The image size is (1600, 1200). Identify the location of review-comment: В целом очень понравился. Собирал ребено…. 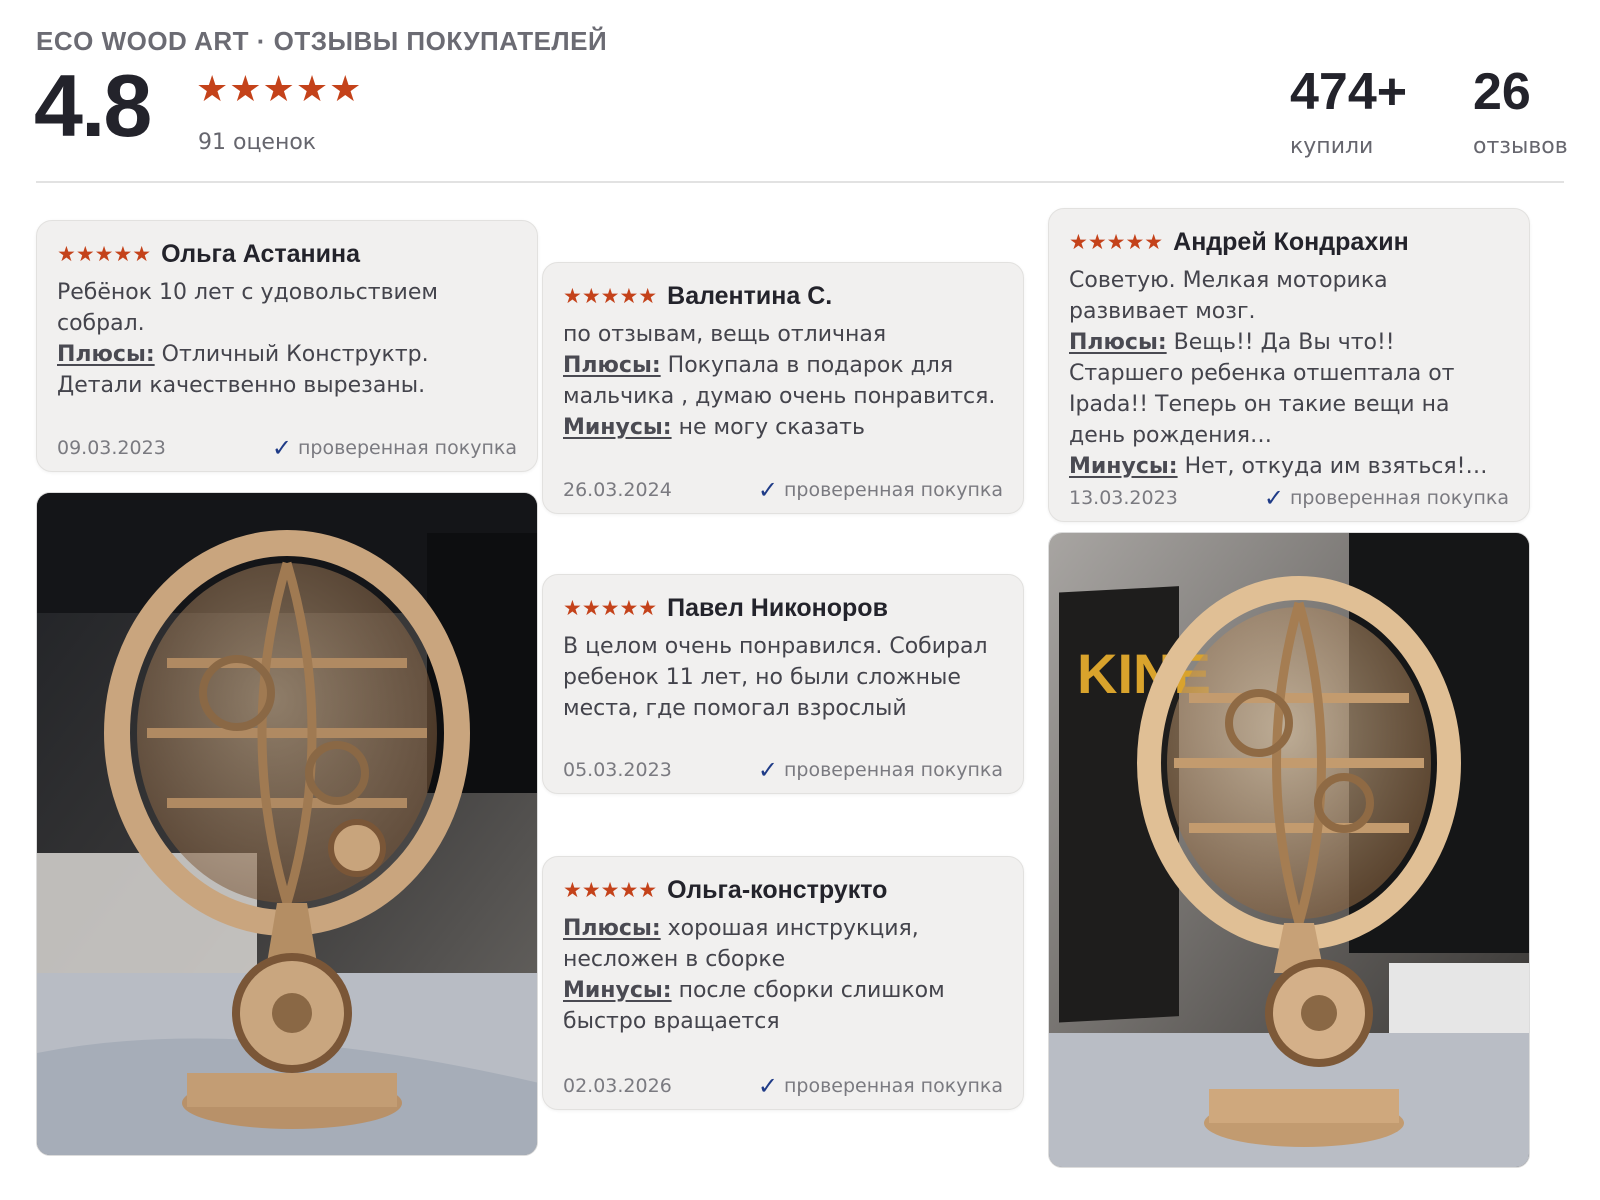
(775, 677).